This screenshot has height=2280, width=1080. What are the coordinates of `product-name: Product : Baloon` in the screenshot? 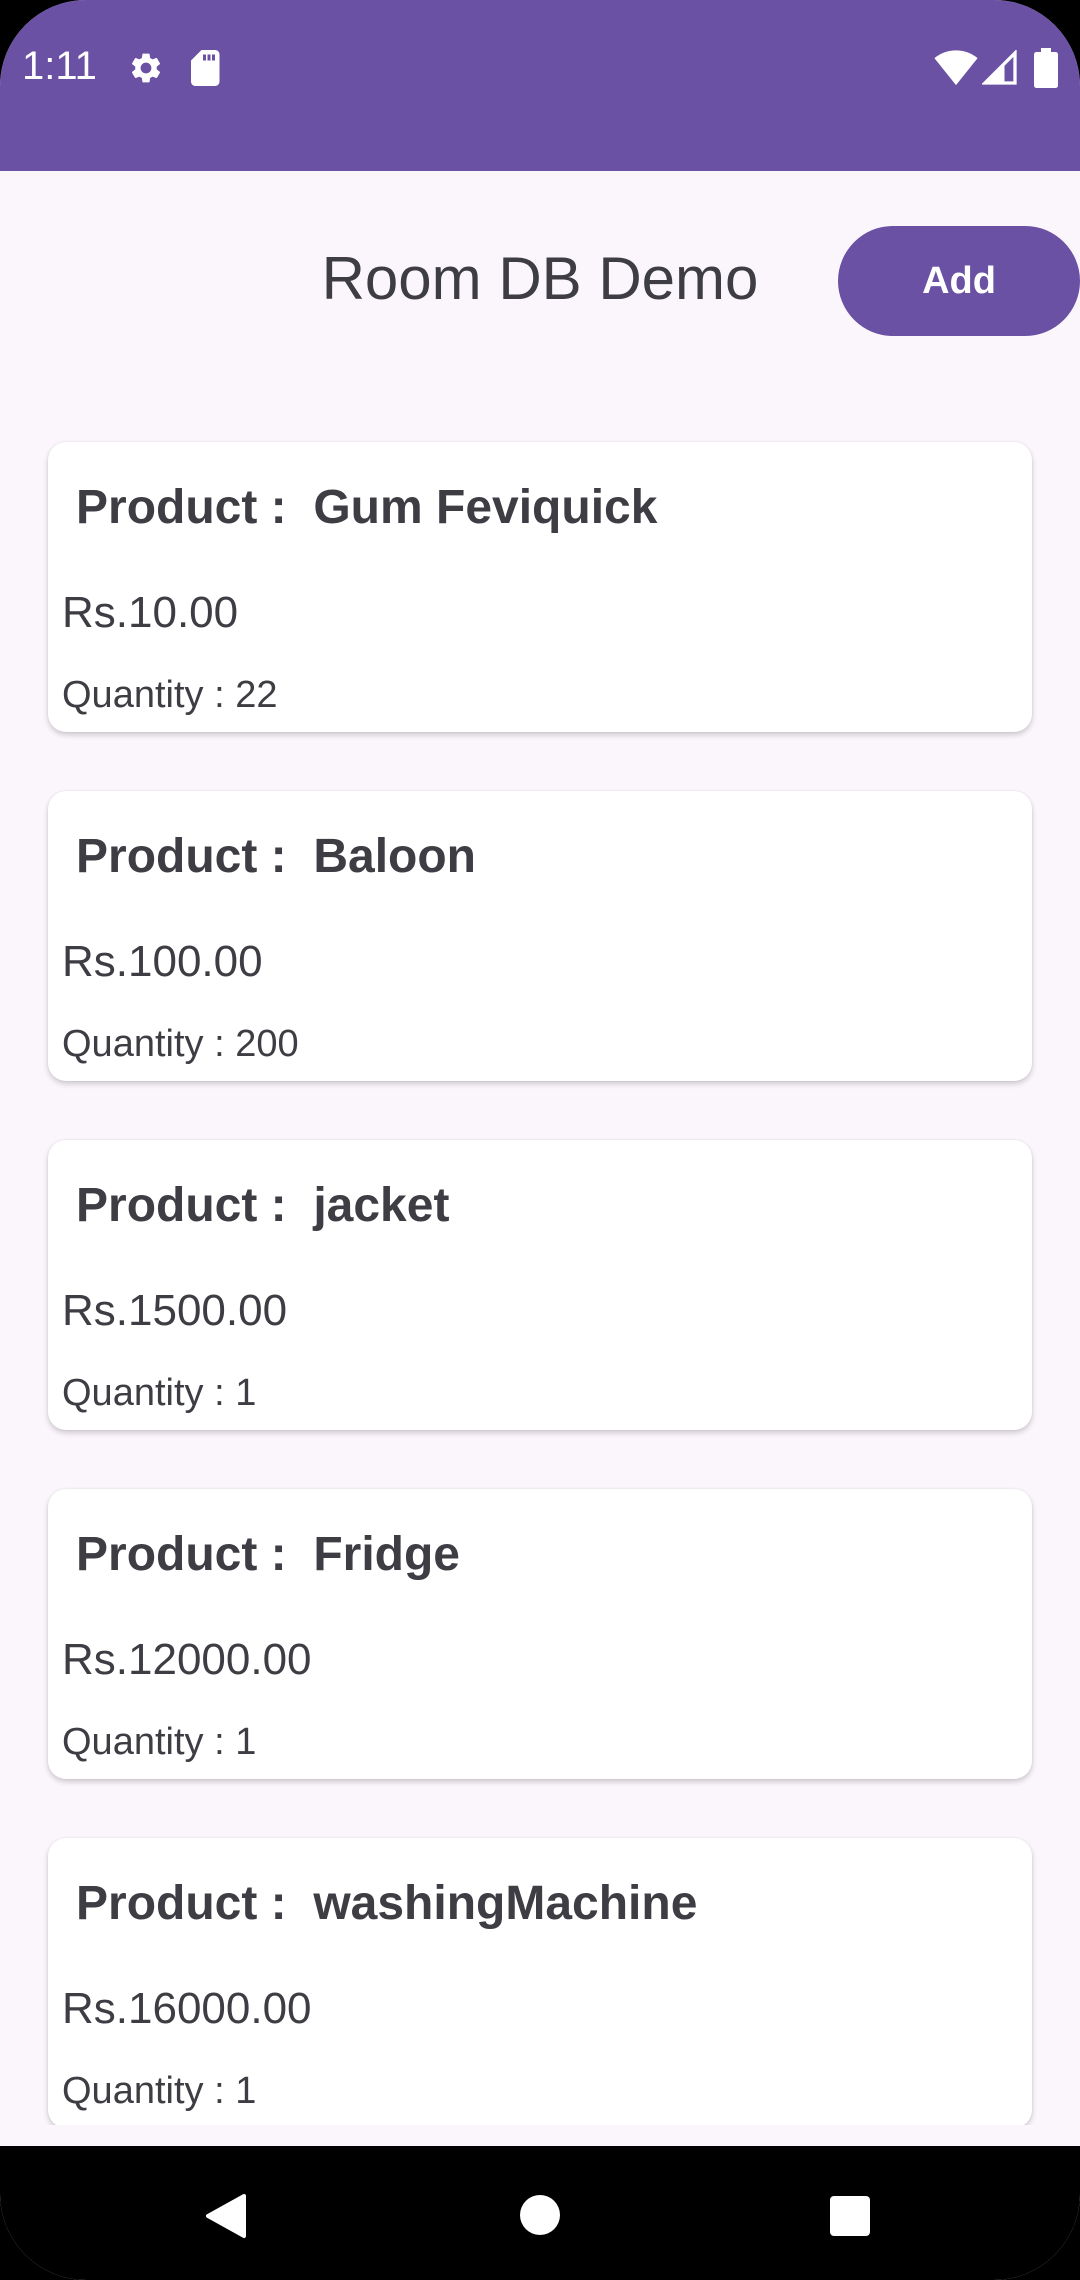 It's located at (276, 856).